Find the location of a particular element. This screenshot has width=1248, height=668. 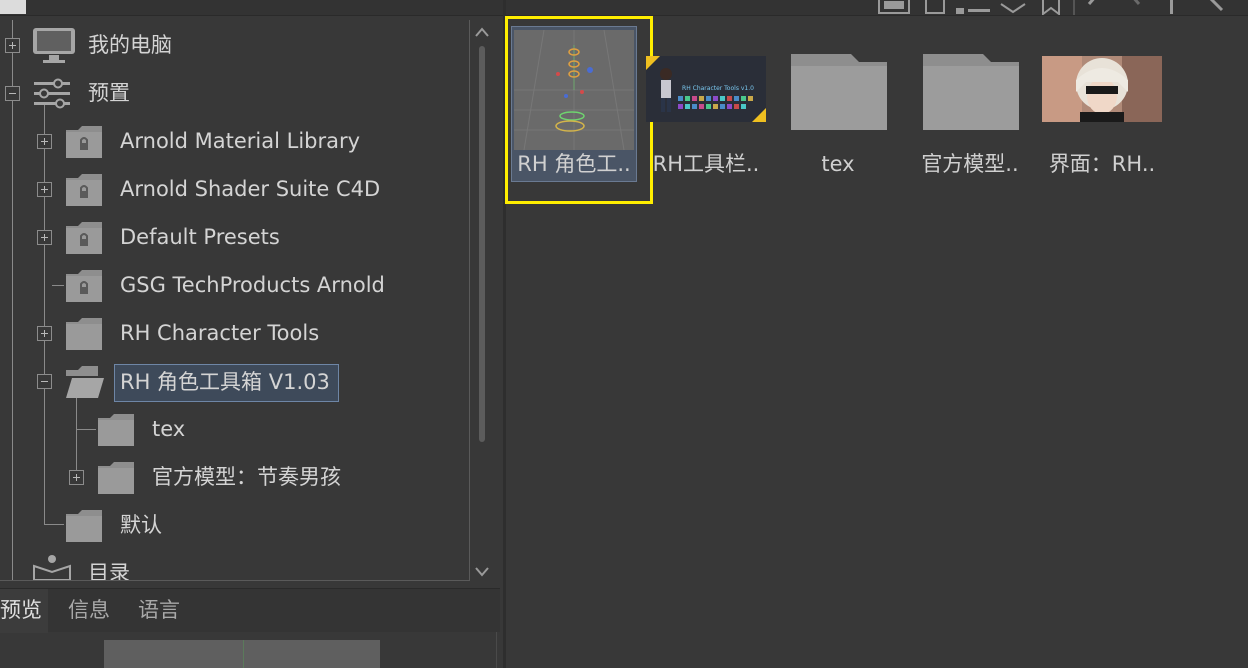

banner-title: RH Character Tools v1.0 is located at coordinates (718, 88).